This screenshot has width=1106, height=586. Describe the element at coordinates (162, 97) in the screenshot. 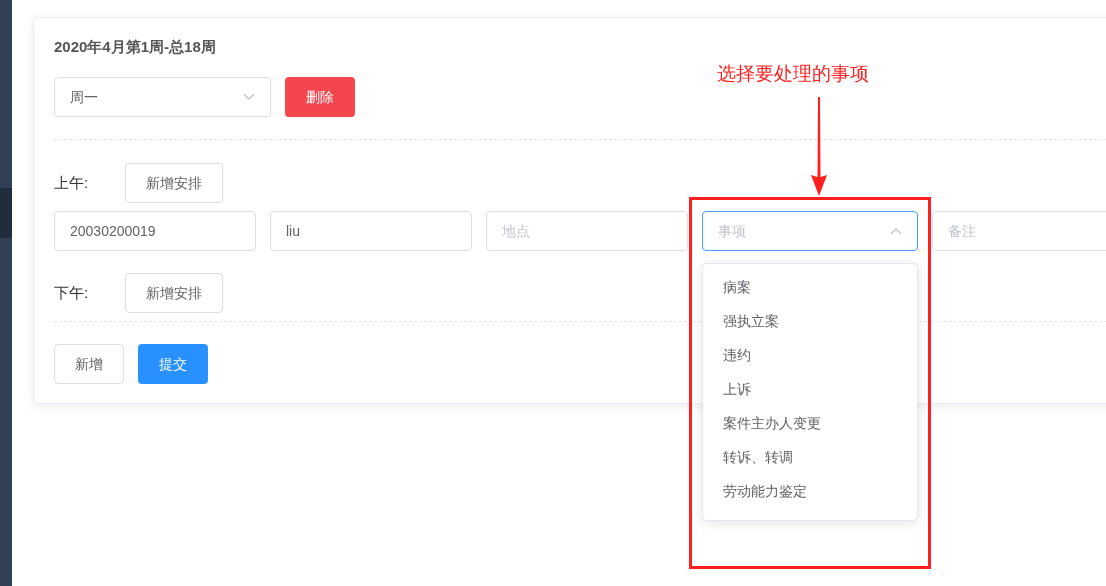

I see `select-field: 周一` at that location.